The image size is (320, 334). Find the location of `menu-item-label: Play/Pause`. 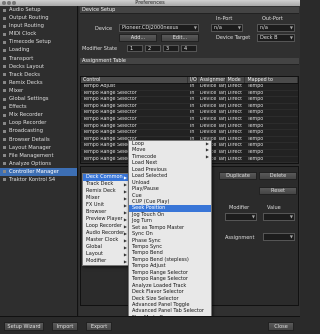

menu-item-label: Play/Pause is located at coordinates (145, 189).